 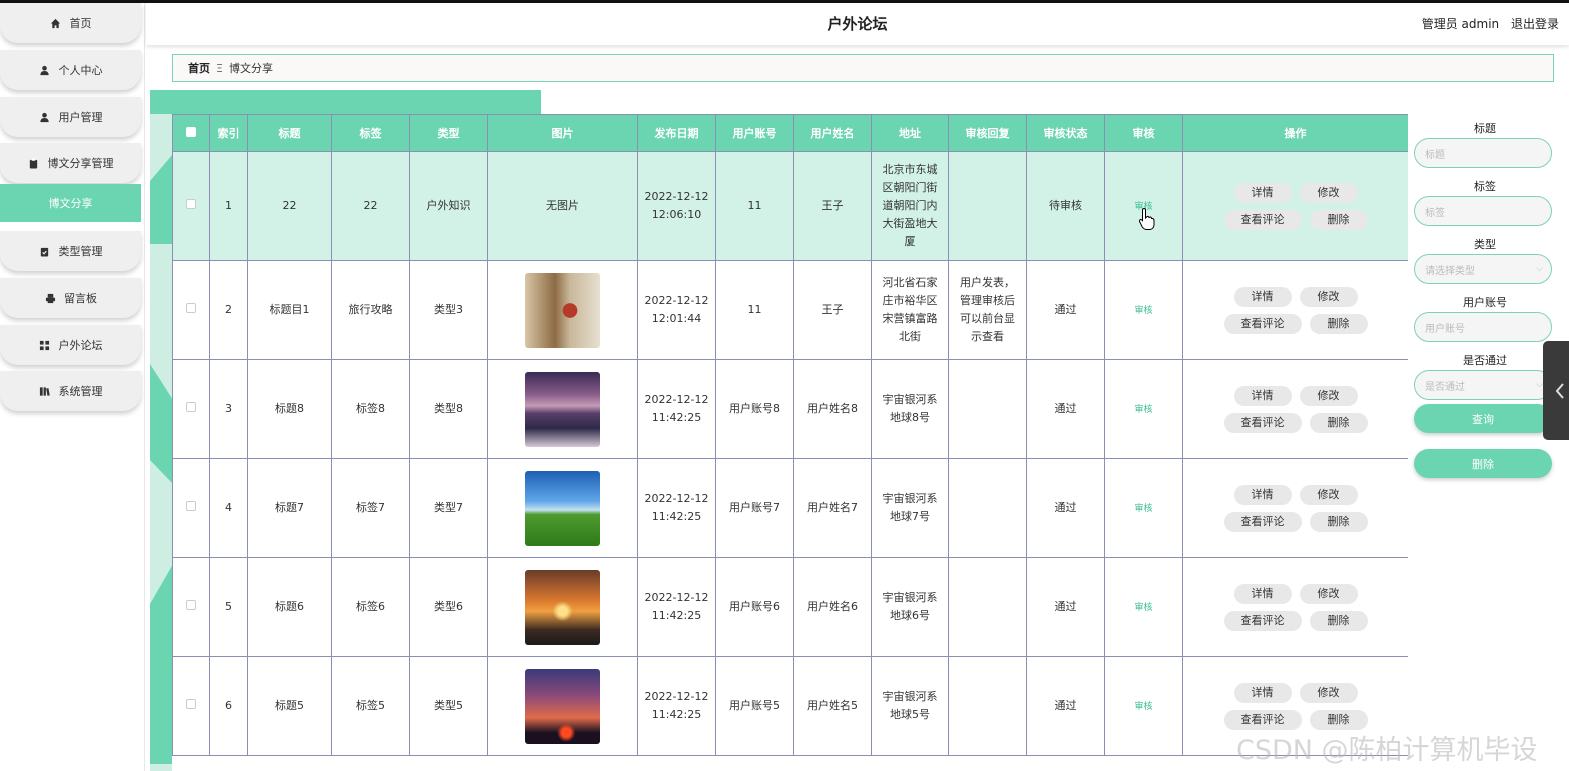 I want to click on type-cell: 类型5, so click(x=448, y=706).